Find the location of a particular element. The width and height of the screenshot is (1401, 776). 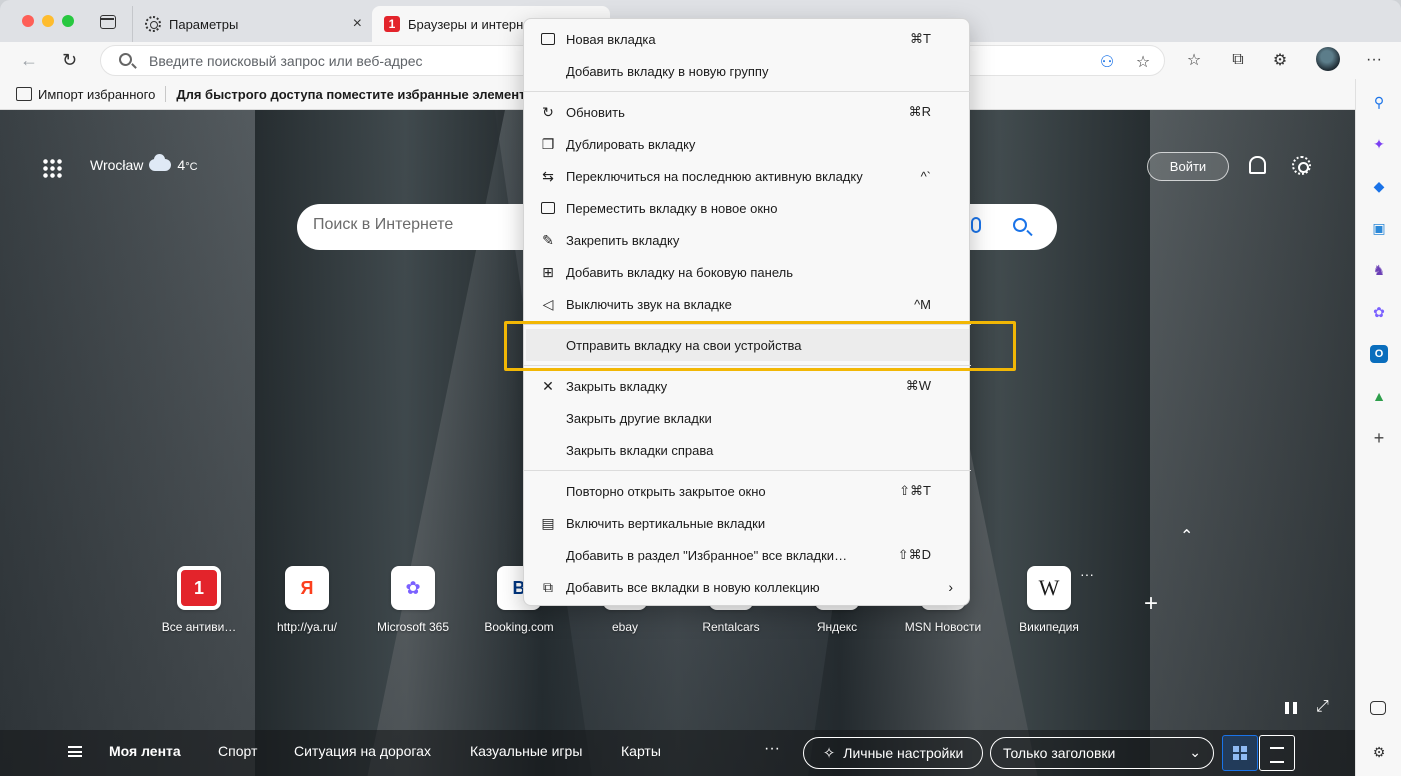

avatar is located at coordinates (1328, 59).